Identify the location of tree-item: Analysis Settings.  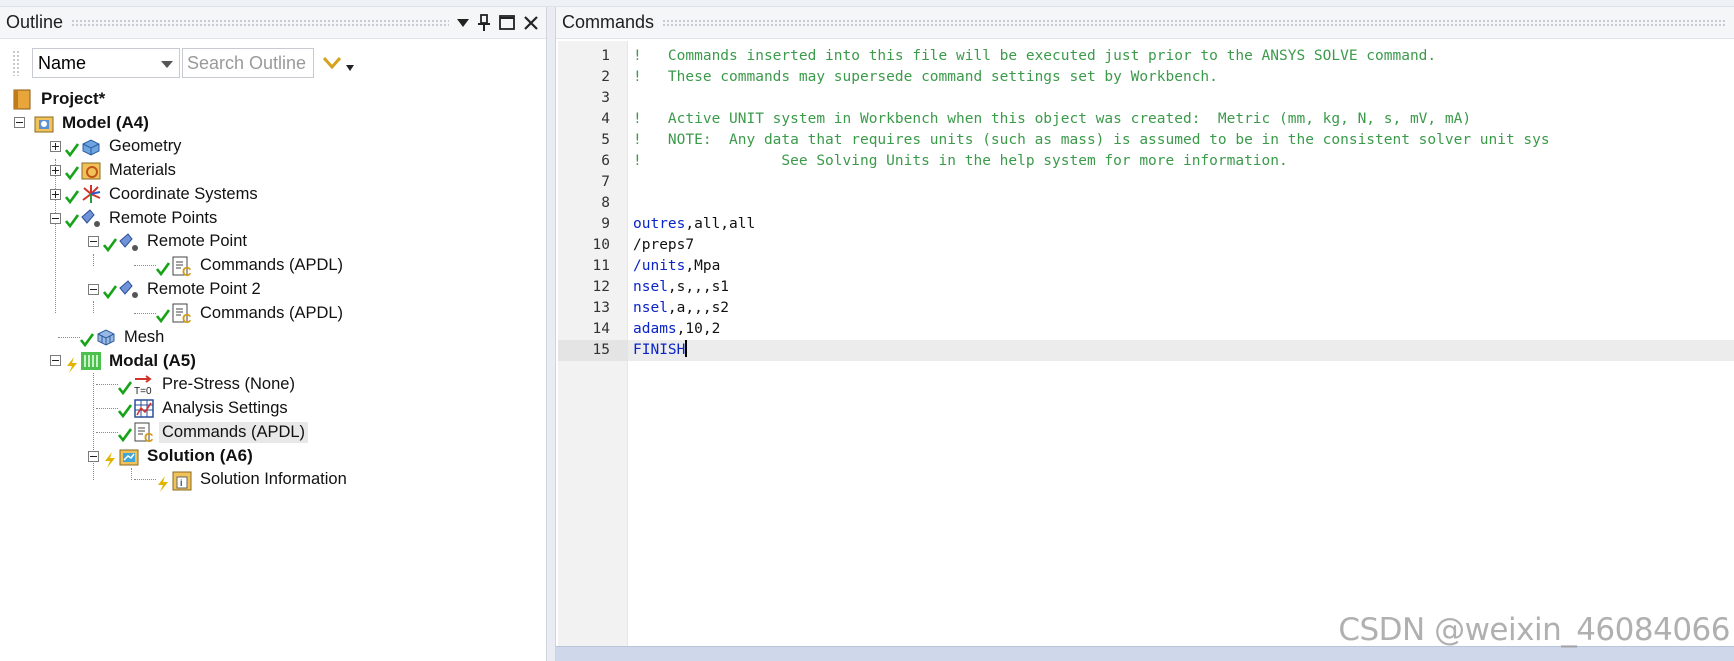
(191, 408).